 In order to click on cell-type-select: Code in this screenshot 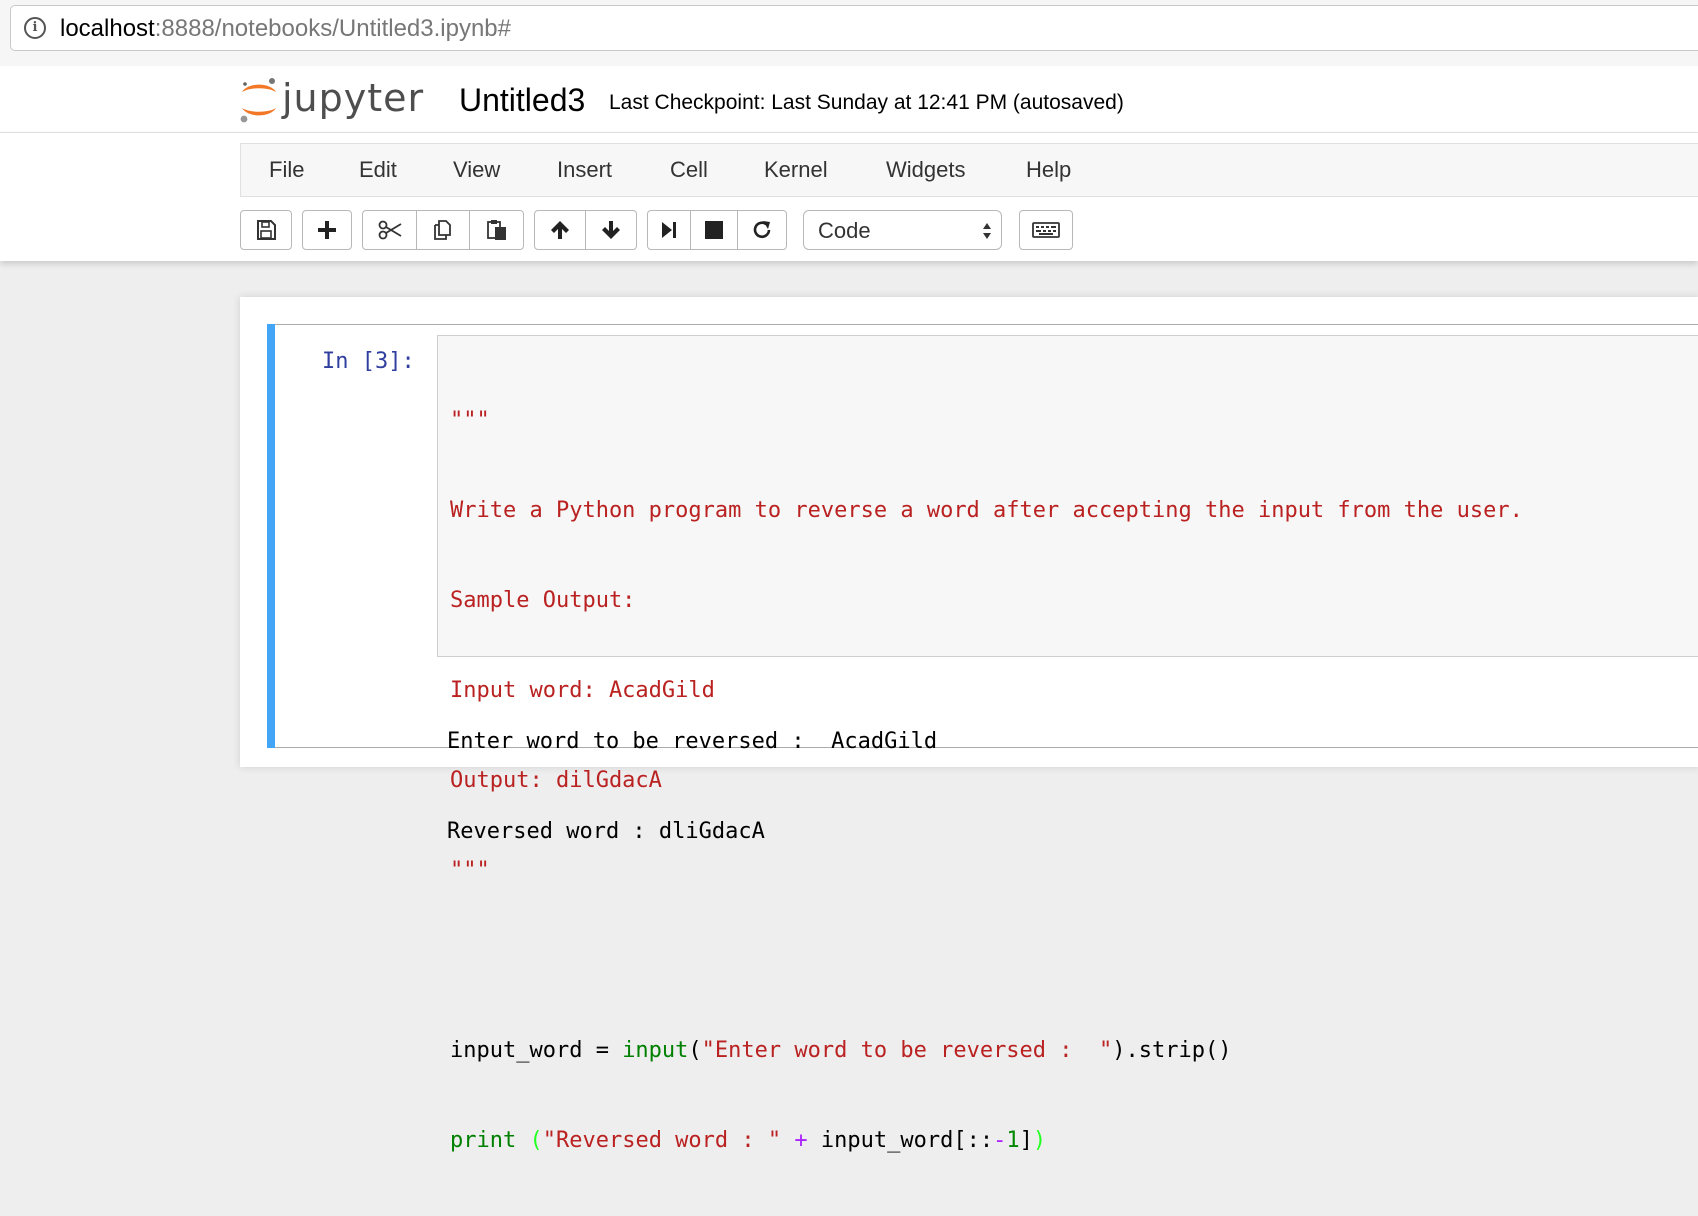, I will do `click(902, 230)`.